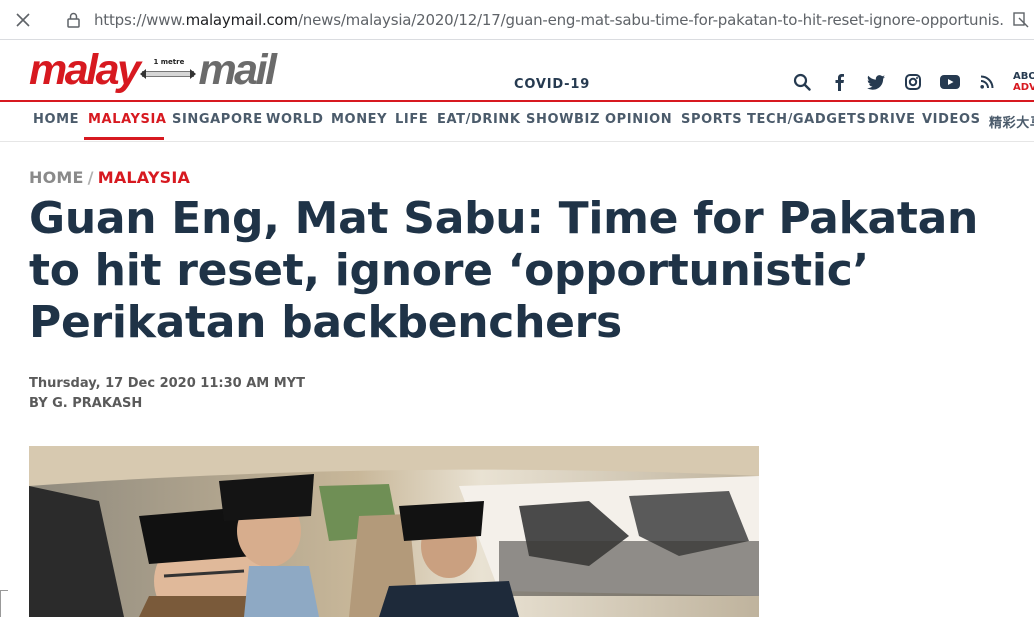 This screenshot has width=1034, height=617. Describe the element at coordinates (217, 119) in the screenshot. I see `nav-singapore: SINGAPORE` at that location.